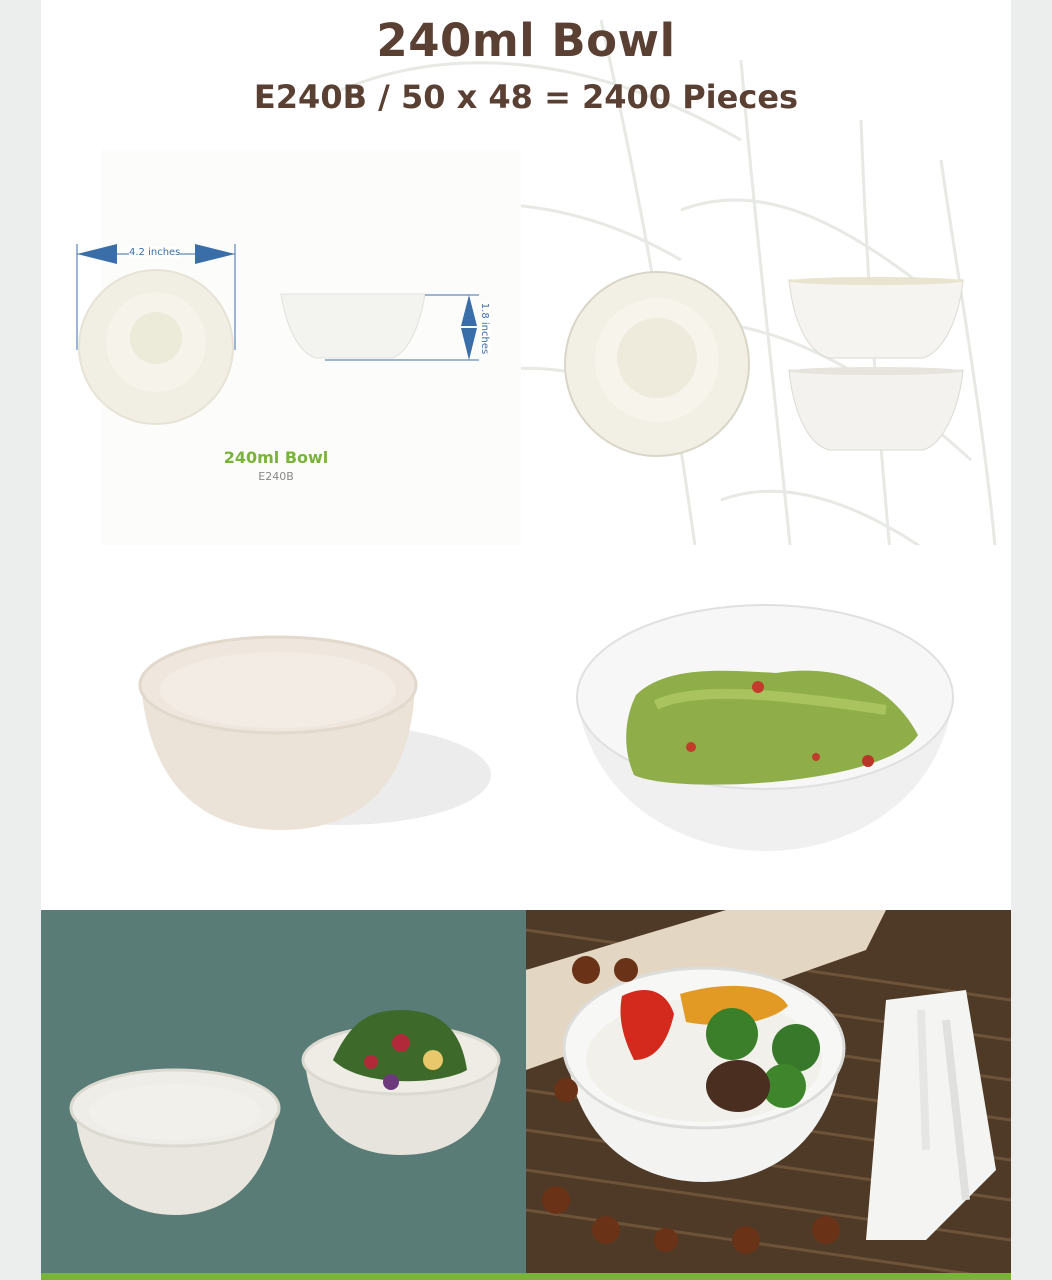 Image resolution: width=1052 pixels, height=1280 pixels. Describe the element at coordinates (768, 1091) in the screenshot. I see `rice-vegetable-bowl-photo` at that location.